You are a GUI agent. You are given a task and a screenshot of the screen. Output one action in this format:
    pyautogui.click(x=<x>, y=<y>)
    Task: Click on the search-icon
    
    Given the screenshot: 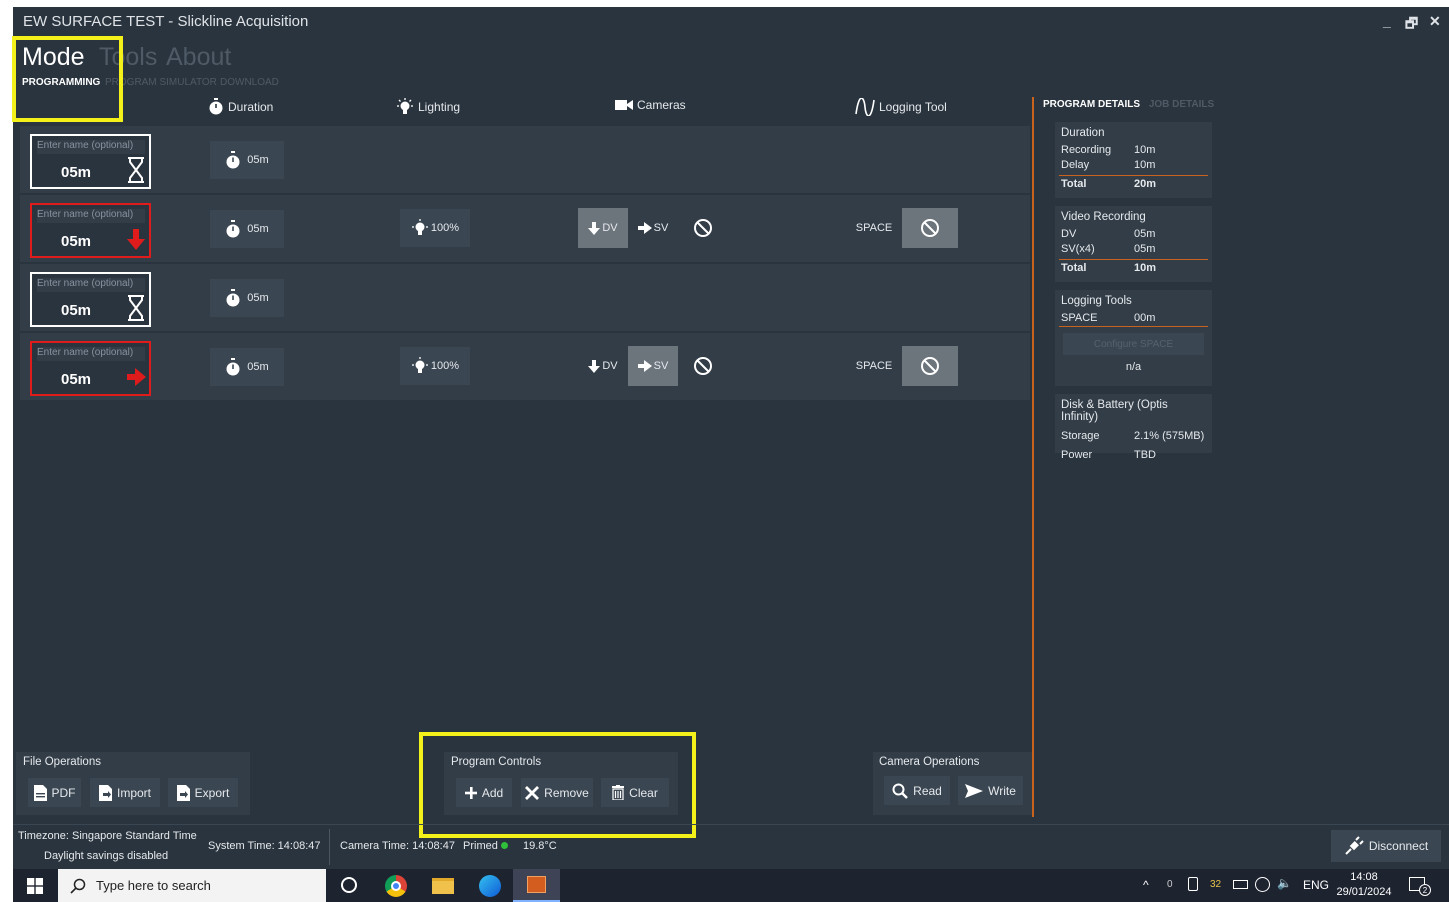 What is the action you would take?
    pyautogui.click(x=78, y=886)
    